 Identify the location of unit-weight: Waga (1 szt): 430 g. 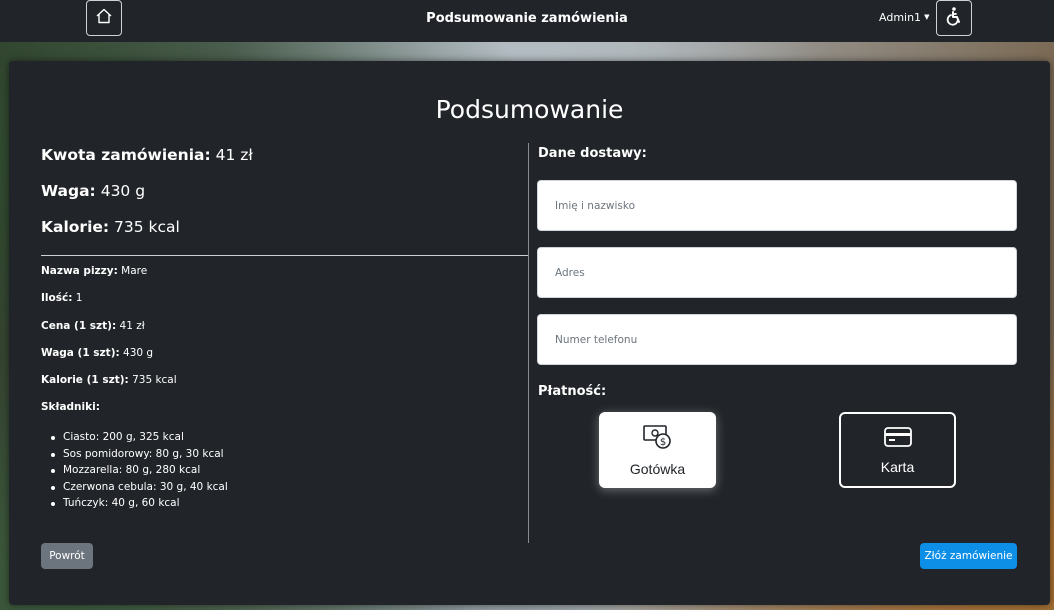
(97, 353).